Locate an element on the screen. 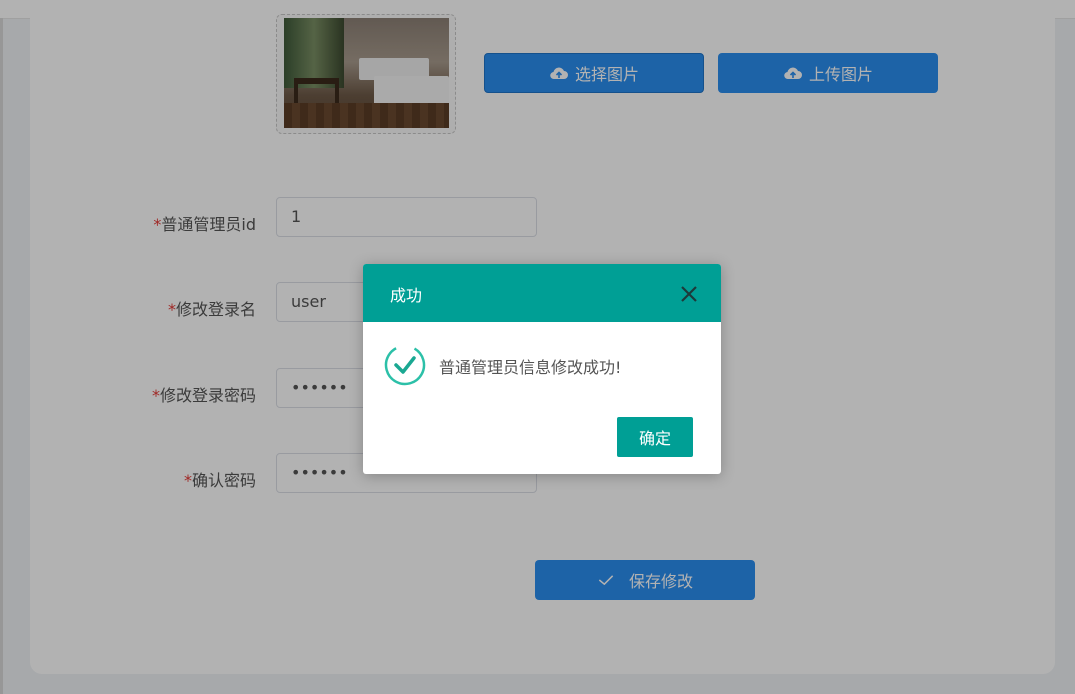 The height and width of the screenshot is (694, 1075). confirm-button: 确定 is located at coordinates (655, 437).